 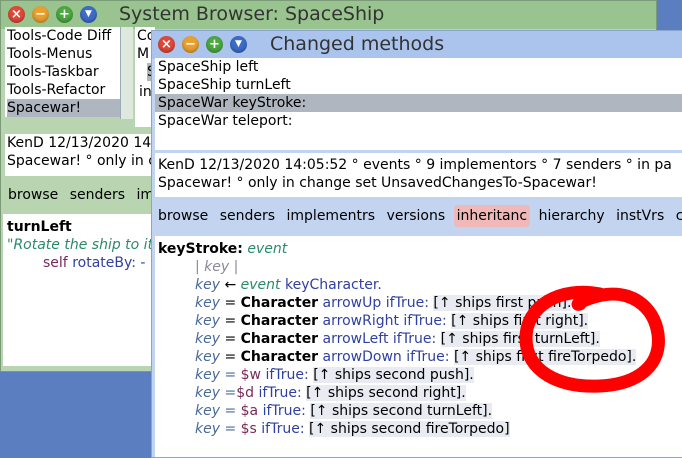 What do you see at coordinates (492, 216) in the screenshot?
I see `inheritance-button: inheritanc` at bounding box center [492, 216].